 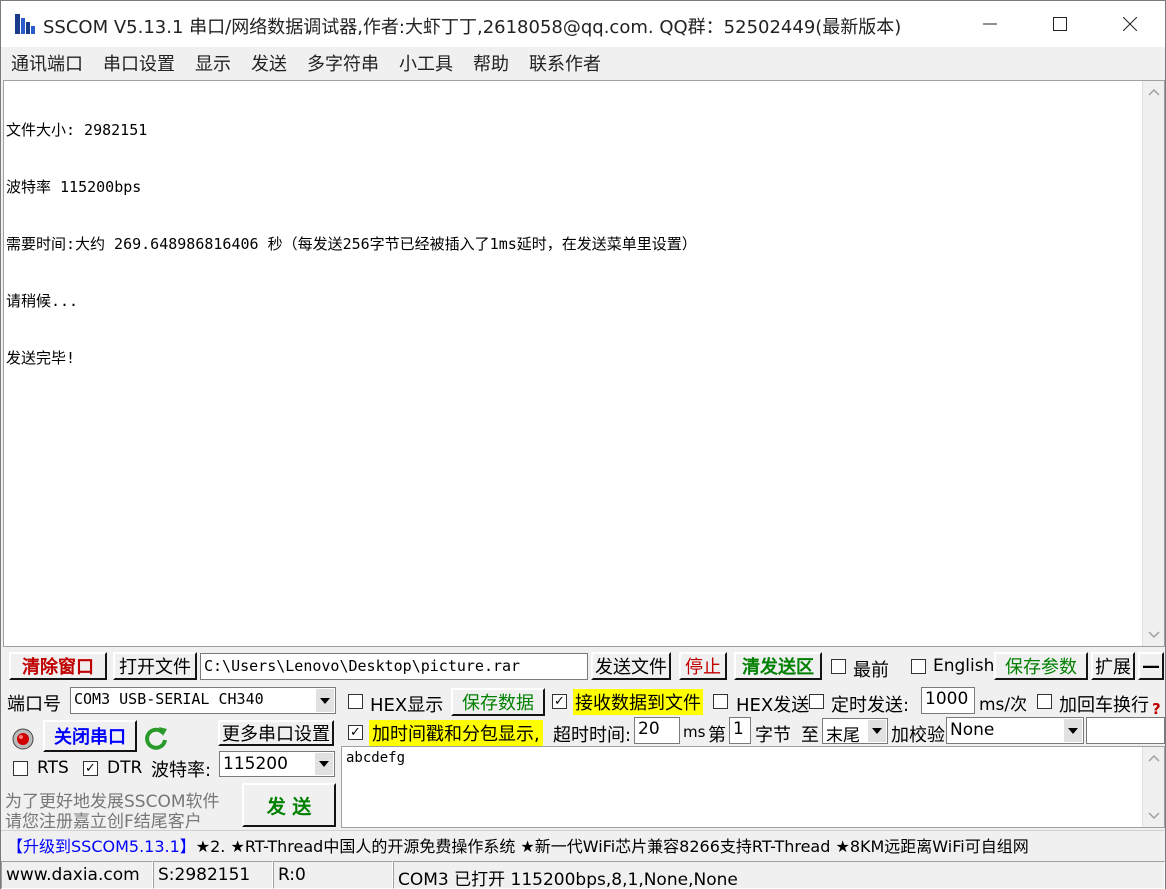 I want to click on status-sent: S:2982151, so click(x=213, y=875).